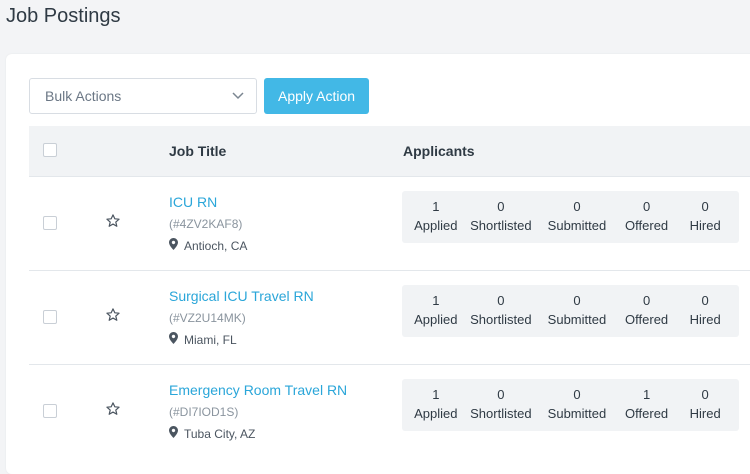 The image size is (750, 474). Describe the element at coordinates (210, 339) in the screenshot. I see `job-location-text: Miami, FL` at that location.